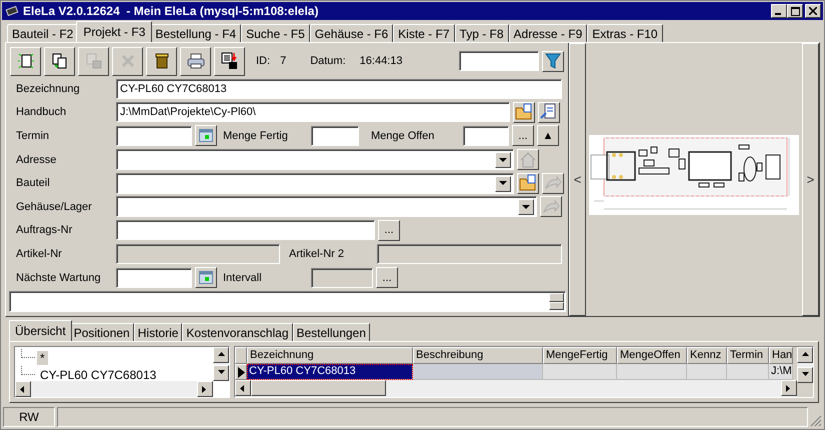 Image resolution: width=825 pixels, height=430 pixels. Describe the element at coordinates (59, 278) in the screenshot. I see `field-label: Nächste Wartung` at that location.